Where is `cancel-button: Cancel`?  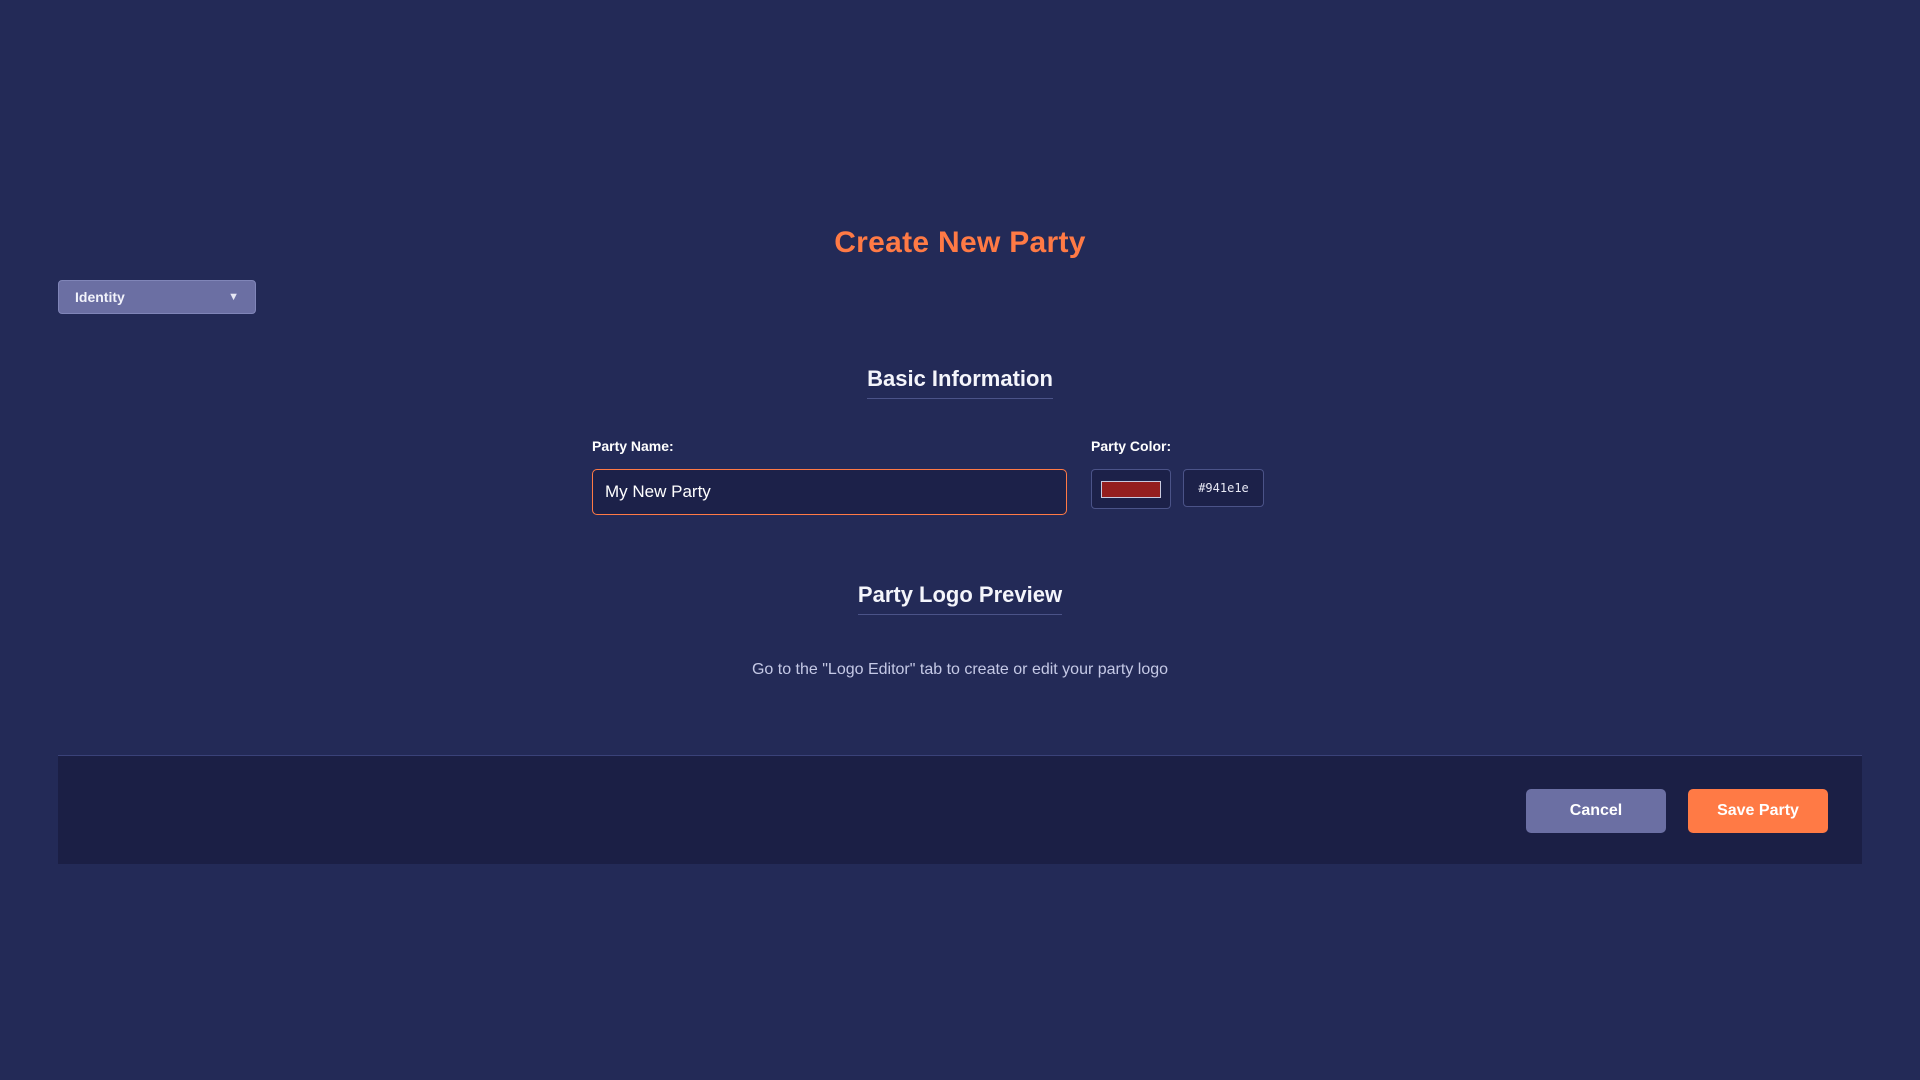
cancel-button: Cancel is located at coordinates (1596, 811).